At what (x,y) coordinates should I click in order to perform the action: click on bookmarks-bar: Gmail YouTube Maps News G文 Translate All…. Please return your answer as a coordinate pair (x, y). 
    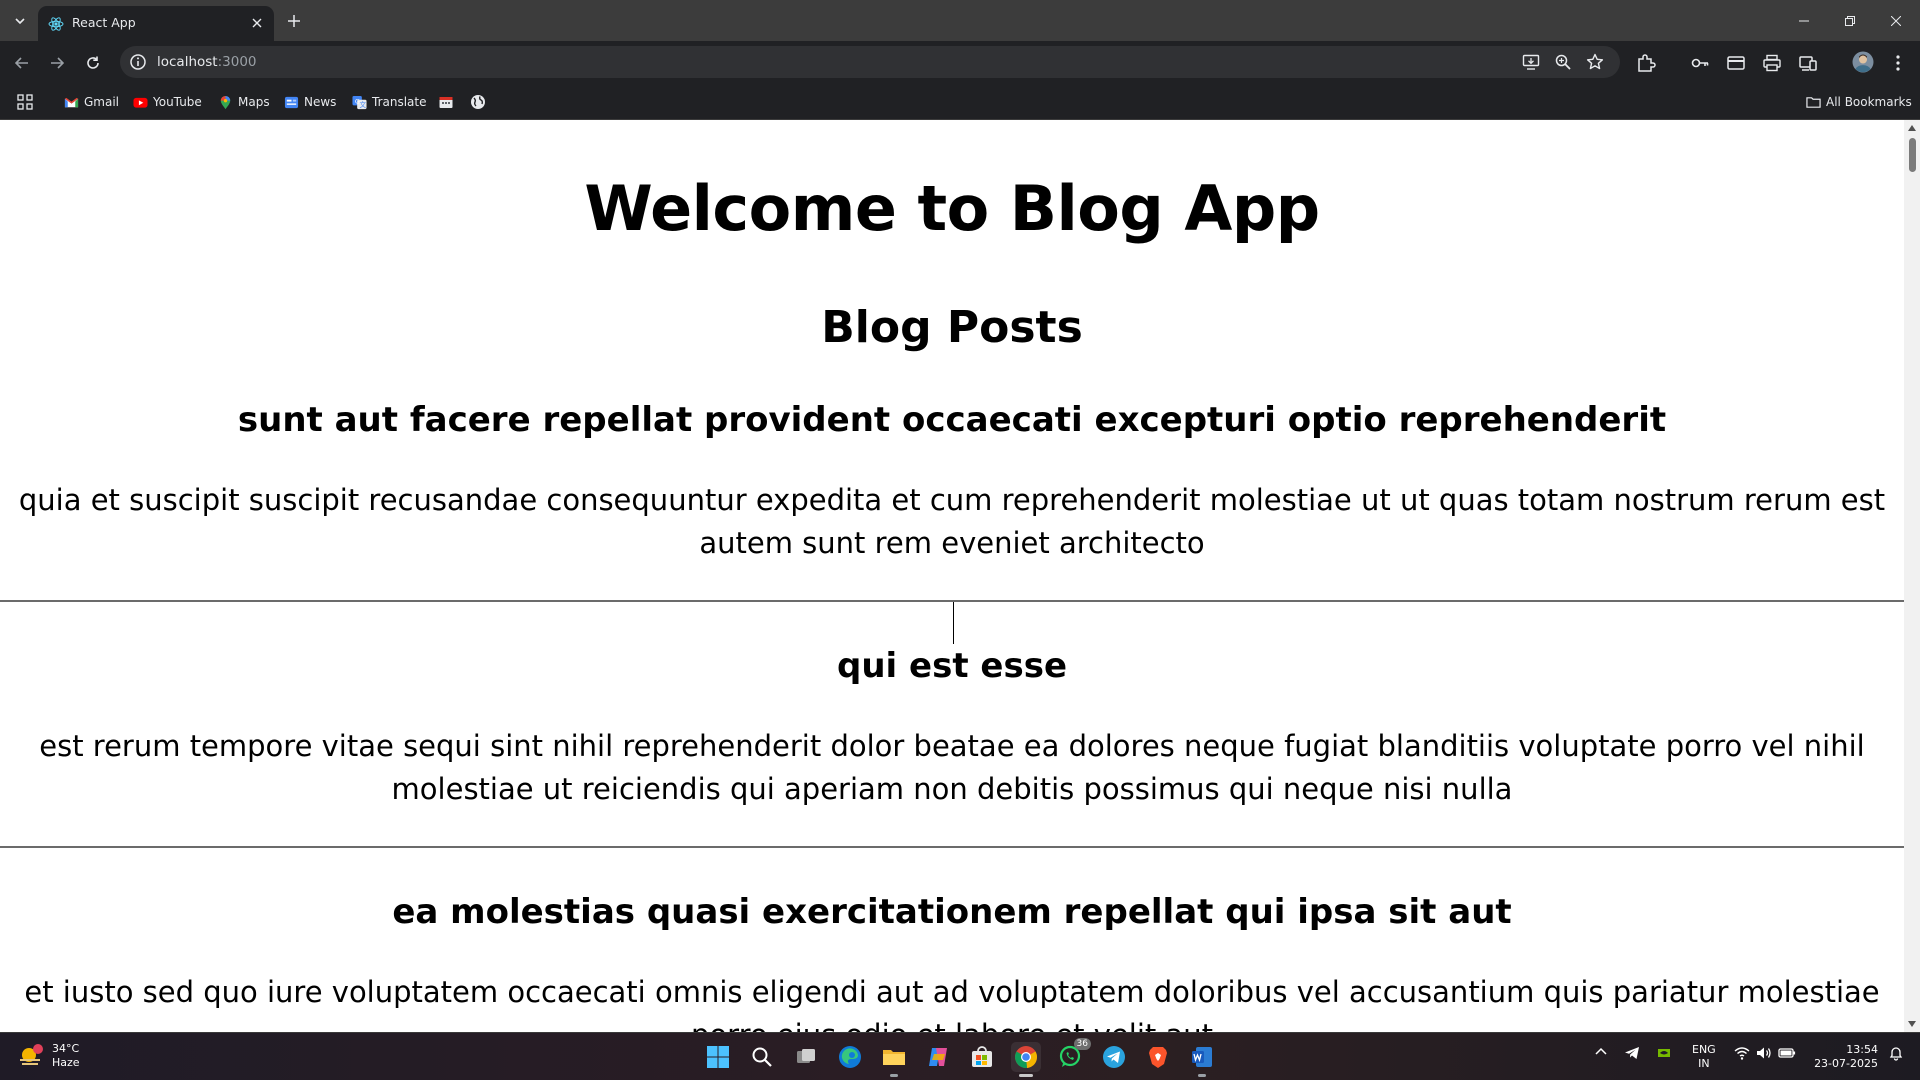
    Looking at the image, I should click on (960, 102).